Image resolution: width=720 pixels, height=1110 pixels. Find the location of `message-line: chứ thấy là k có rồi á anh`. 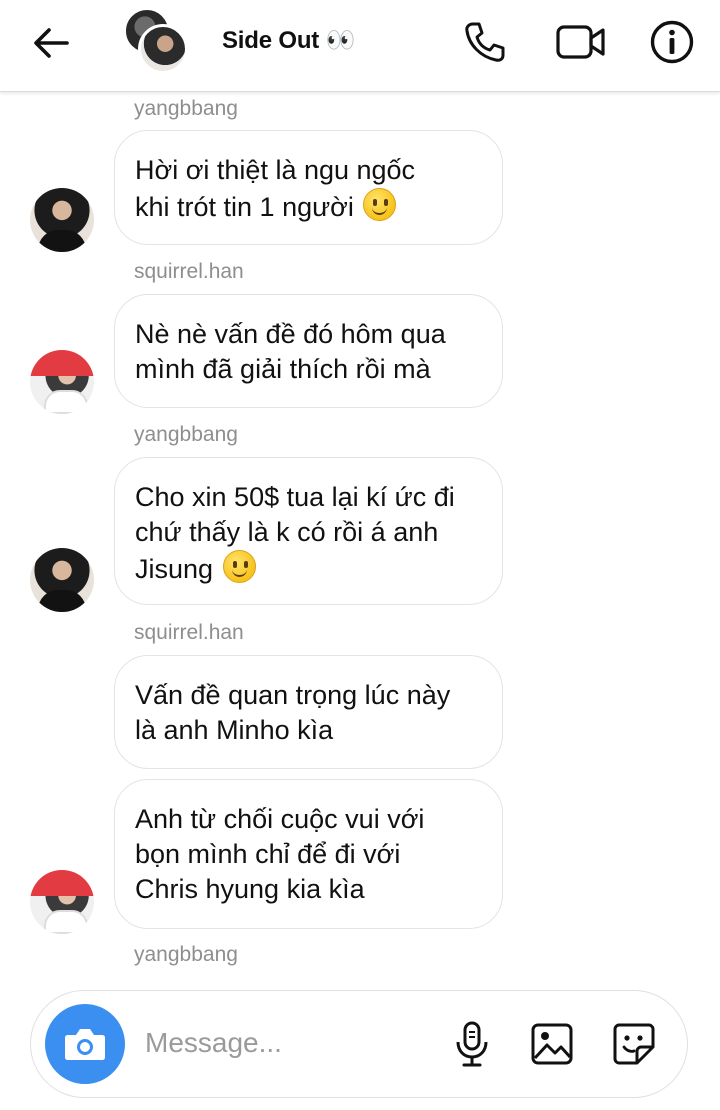

message-line: chứ thấy là k có rồi á anh is located at coordinates (287, 532).